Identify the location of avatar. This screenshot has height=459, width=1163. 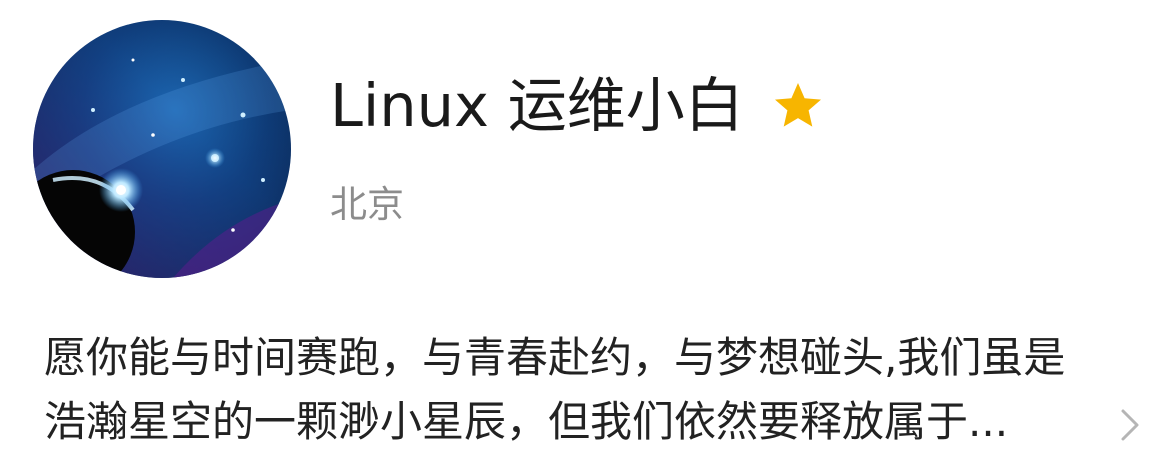
(162, 149).